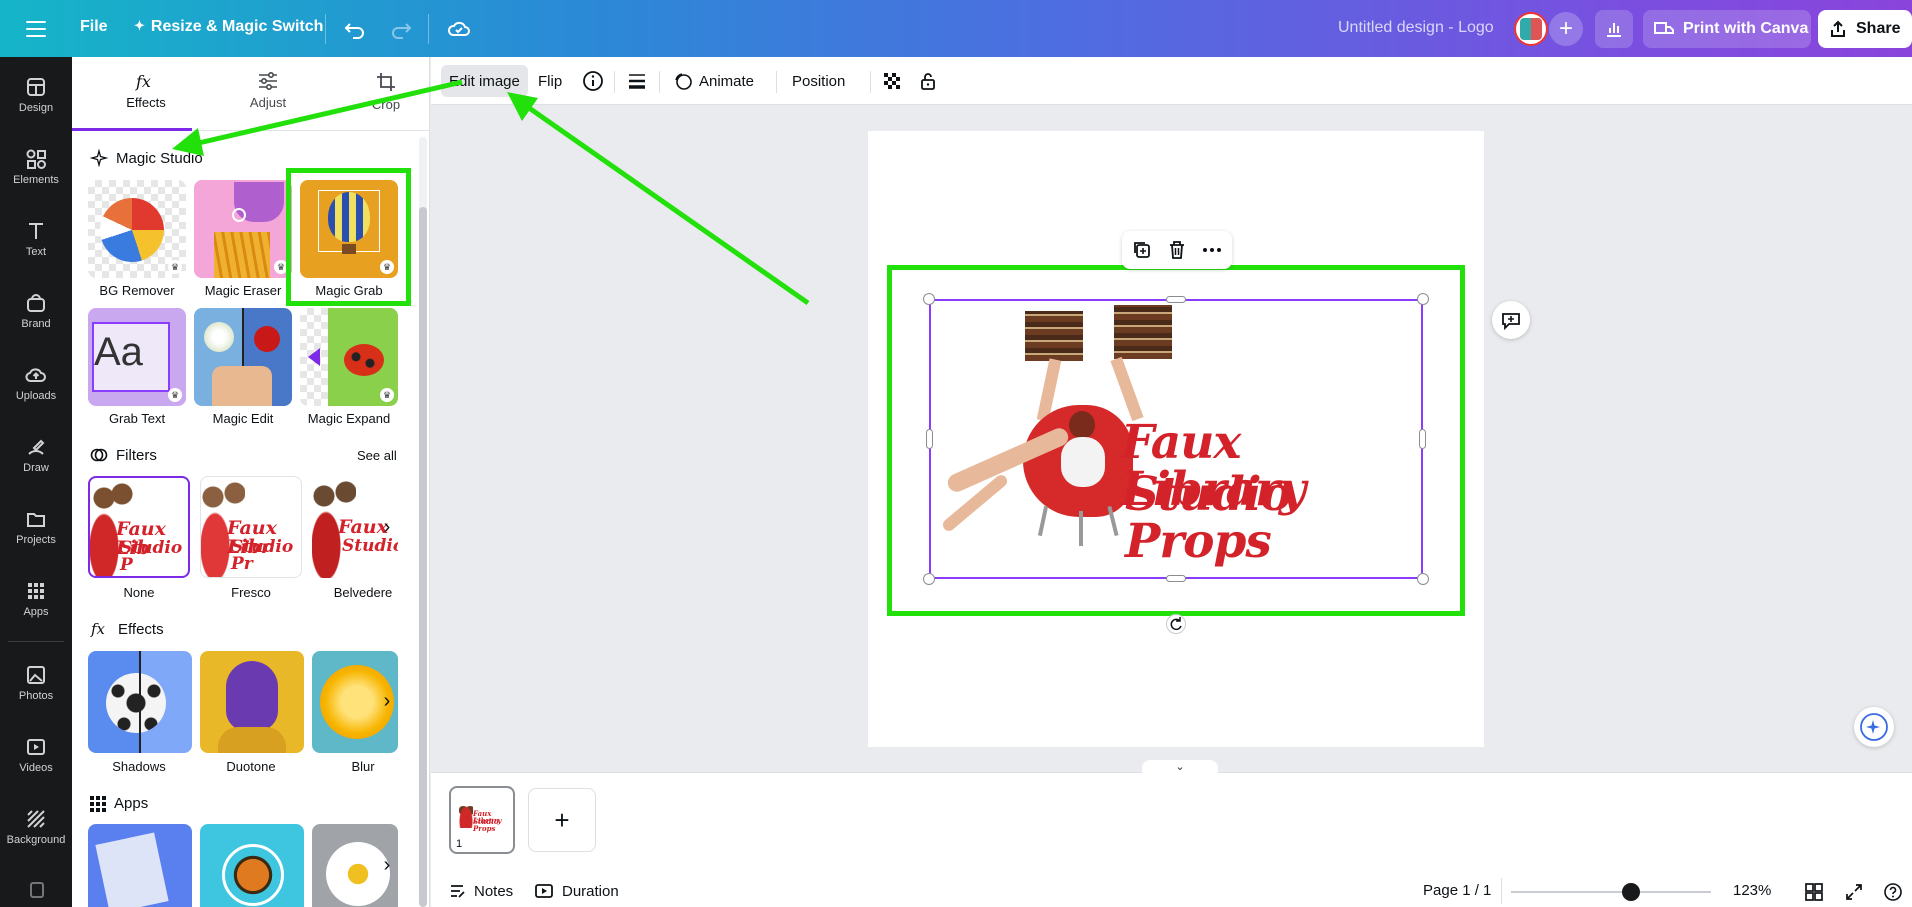  What do you see at coordinates (262, 555) in the screenshot?
I see `mini-logo-line2: Studio Pr` at bounding box center [262, 555].